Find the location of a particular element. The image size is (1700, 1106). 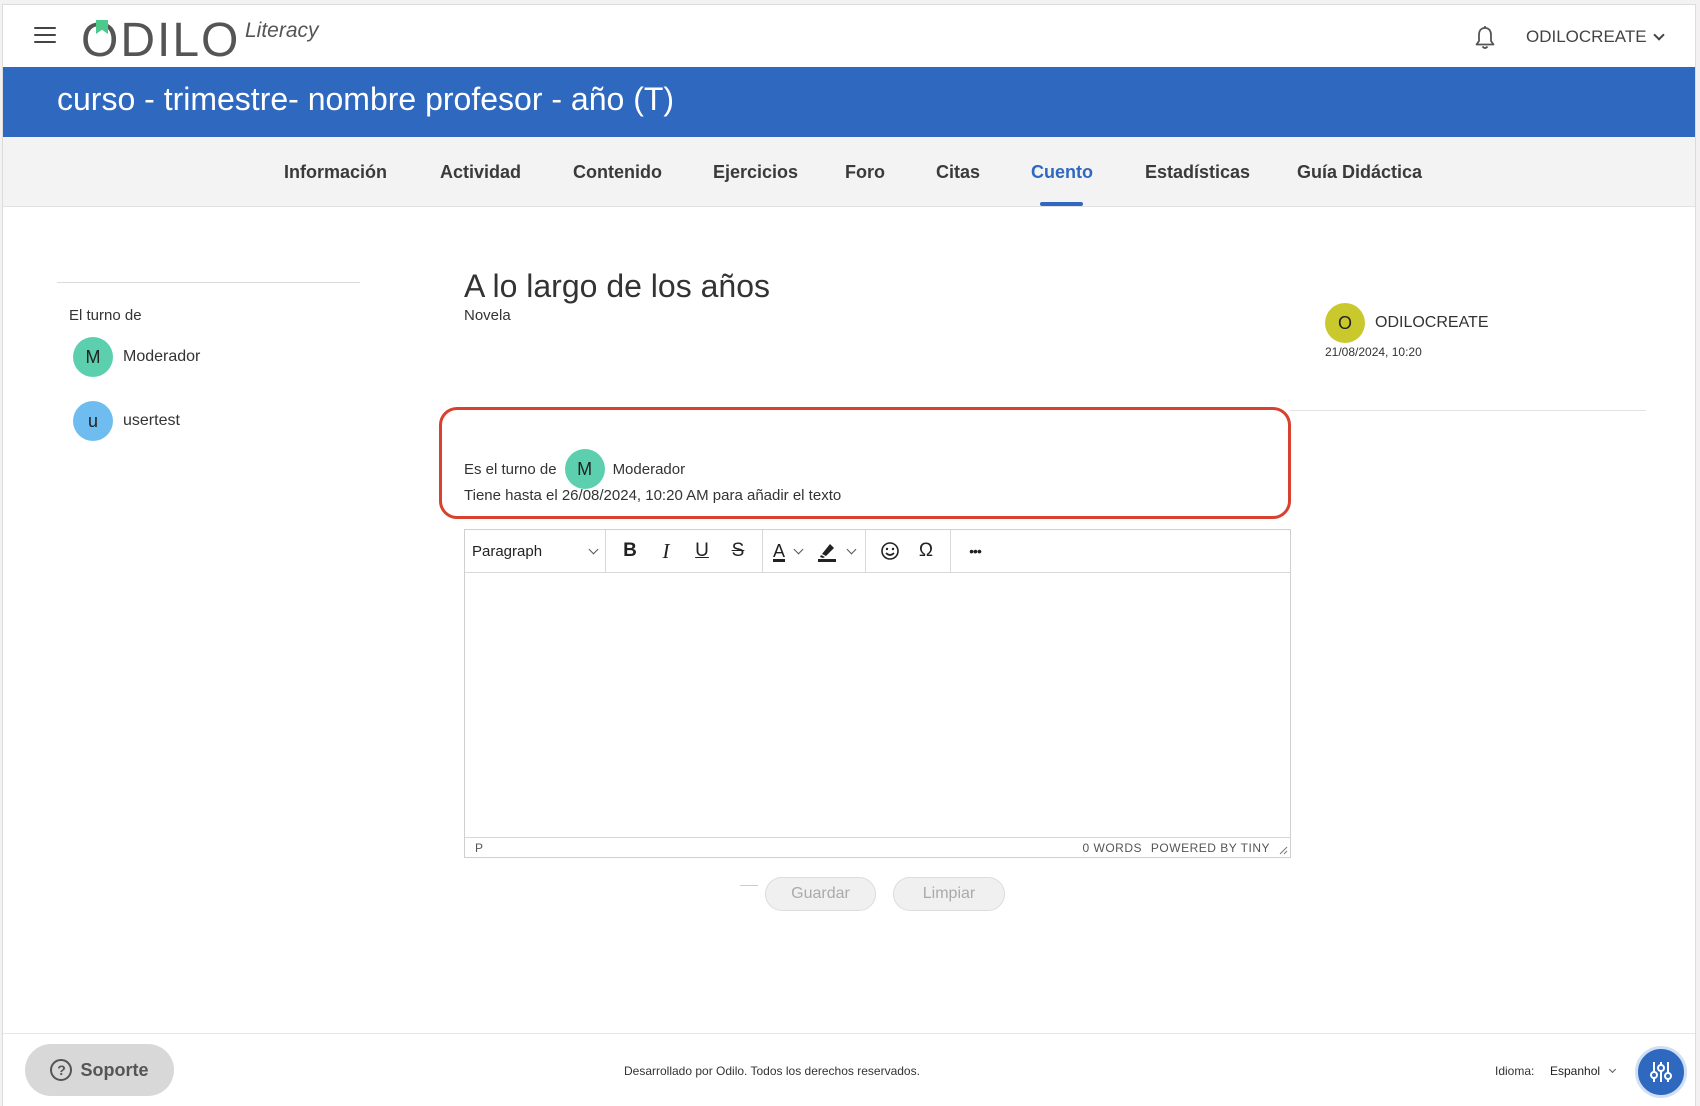

block-format-value: Paragraph is located at coordinates (507, 551).